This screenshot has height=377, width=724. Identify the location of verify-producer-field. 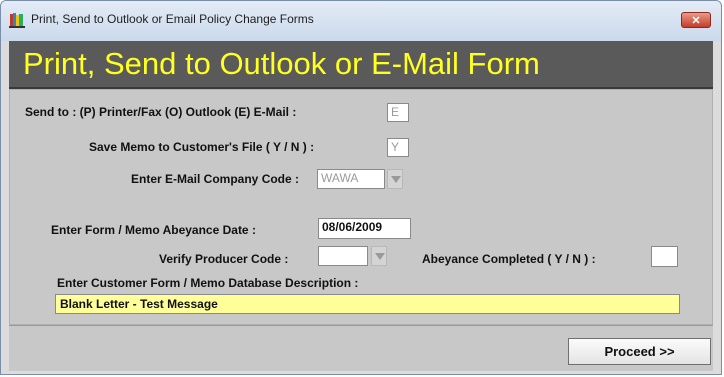
(343, 256).